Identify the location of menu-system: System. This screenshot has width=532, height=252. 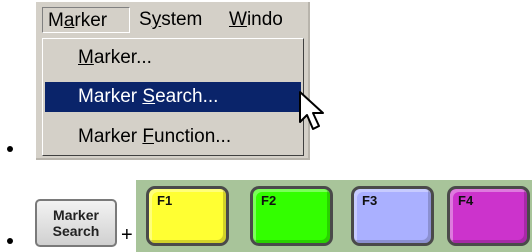
(177, 20).